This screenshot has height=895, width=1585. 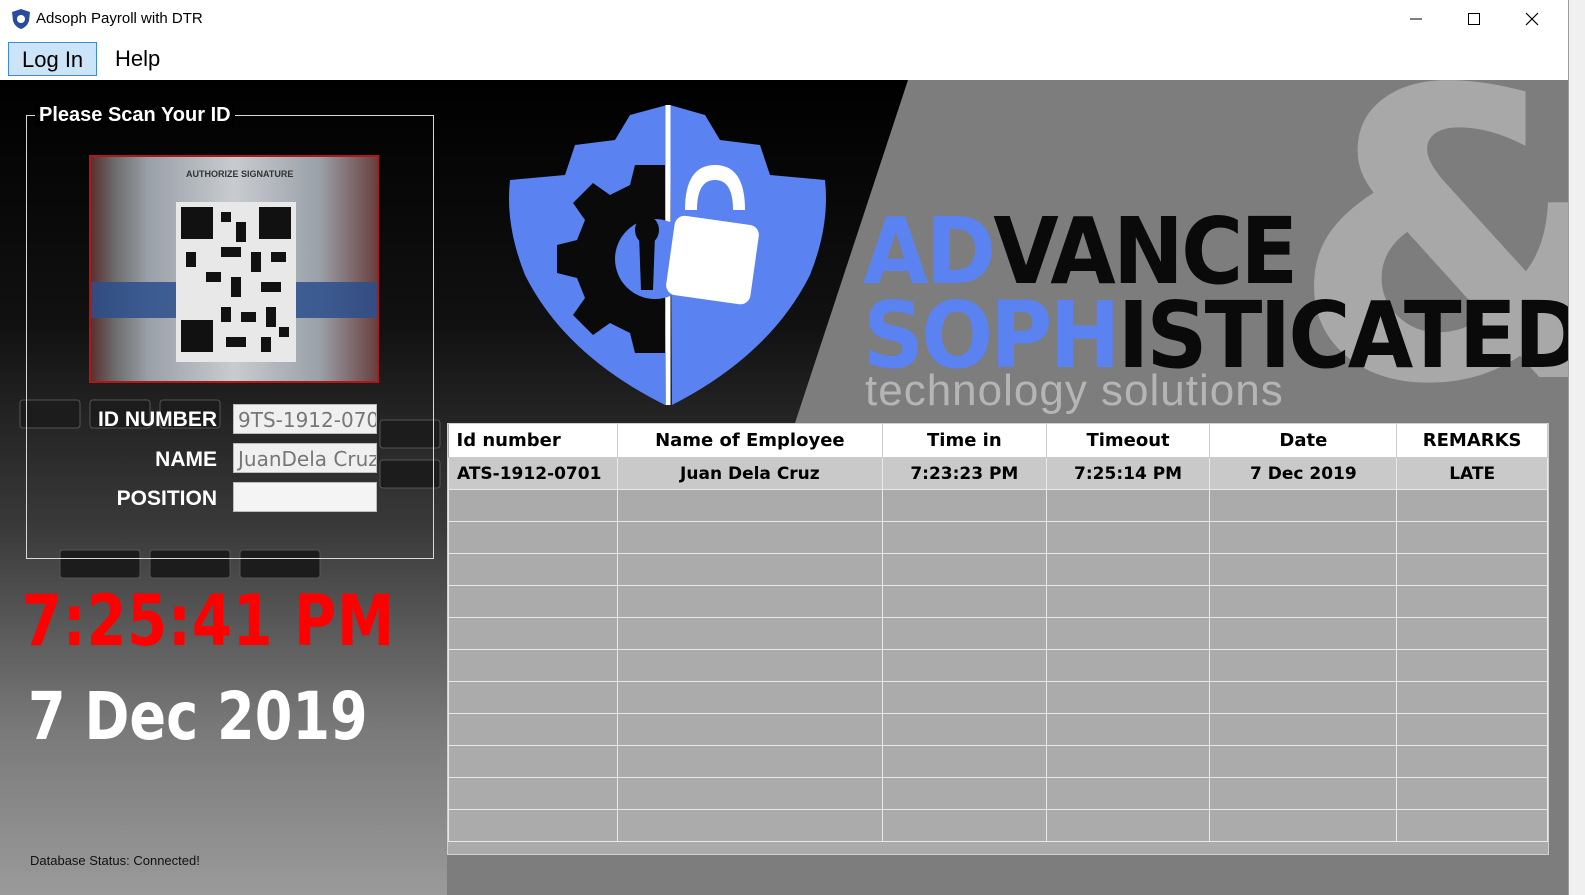 I want to click on close-button, so click(x=1532, y=19).